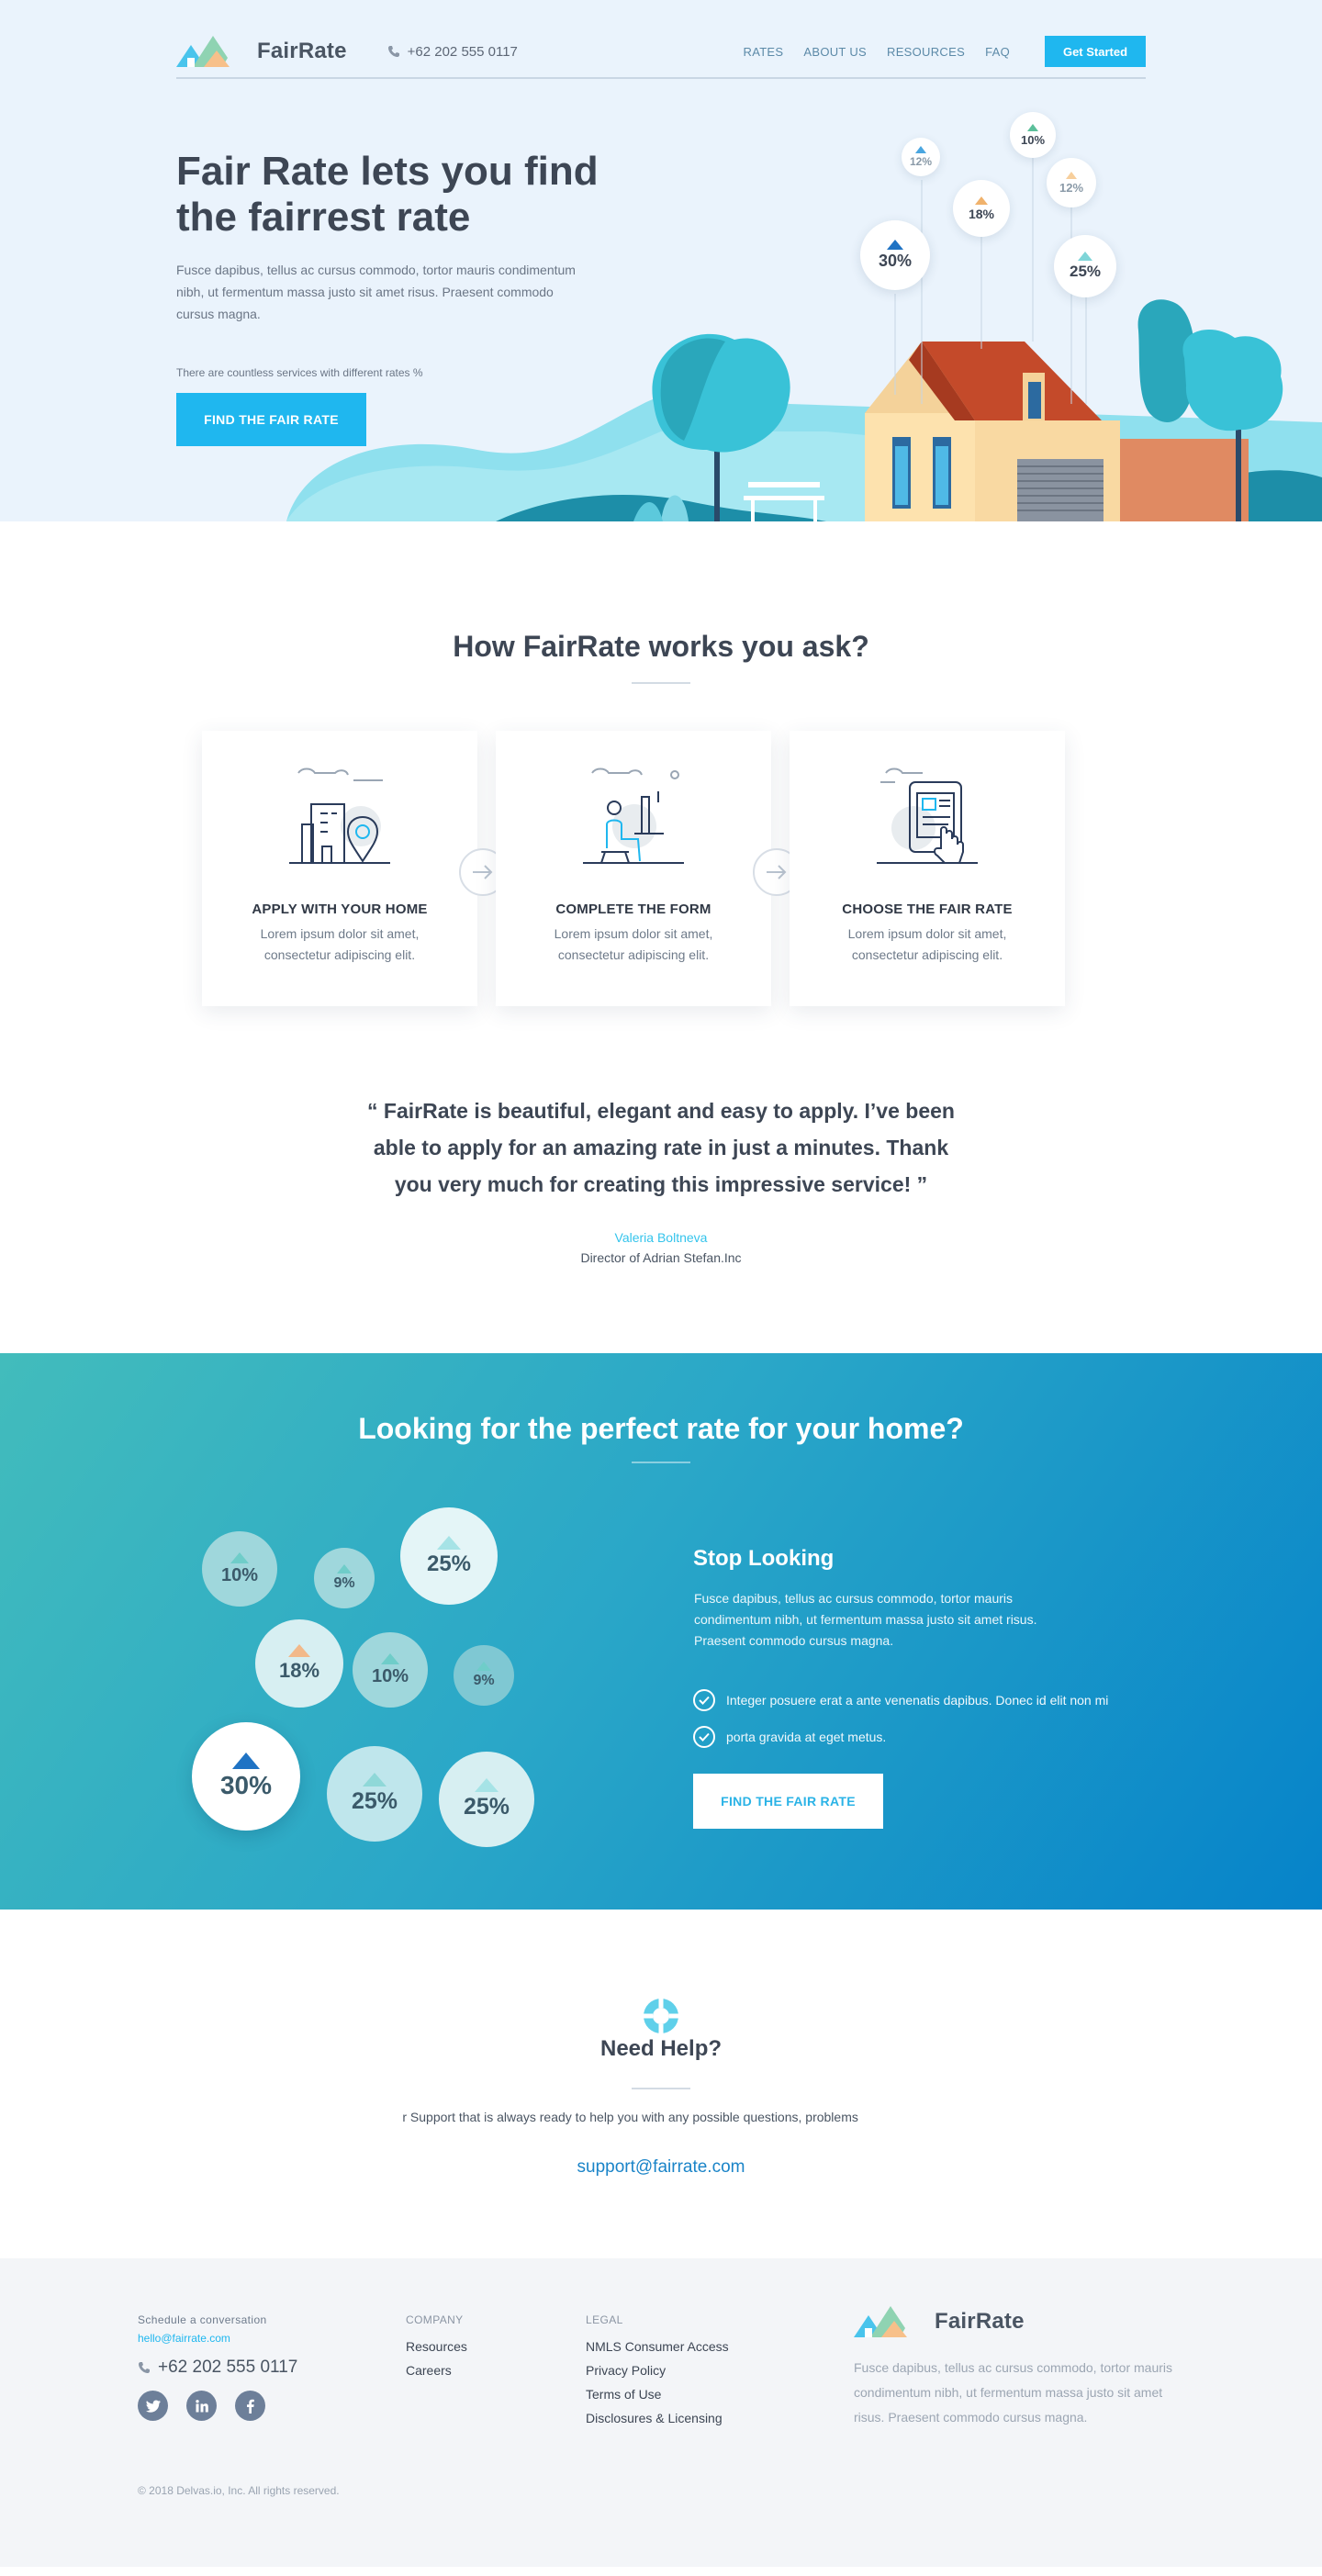 Image resolution: width=1322 pixels, height=2576 pixels. Describe the element at coordinates (339, 815) in the screenshot. I see `building-location-icon` at that location.